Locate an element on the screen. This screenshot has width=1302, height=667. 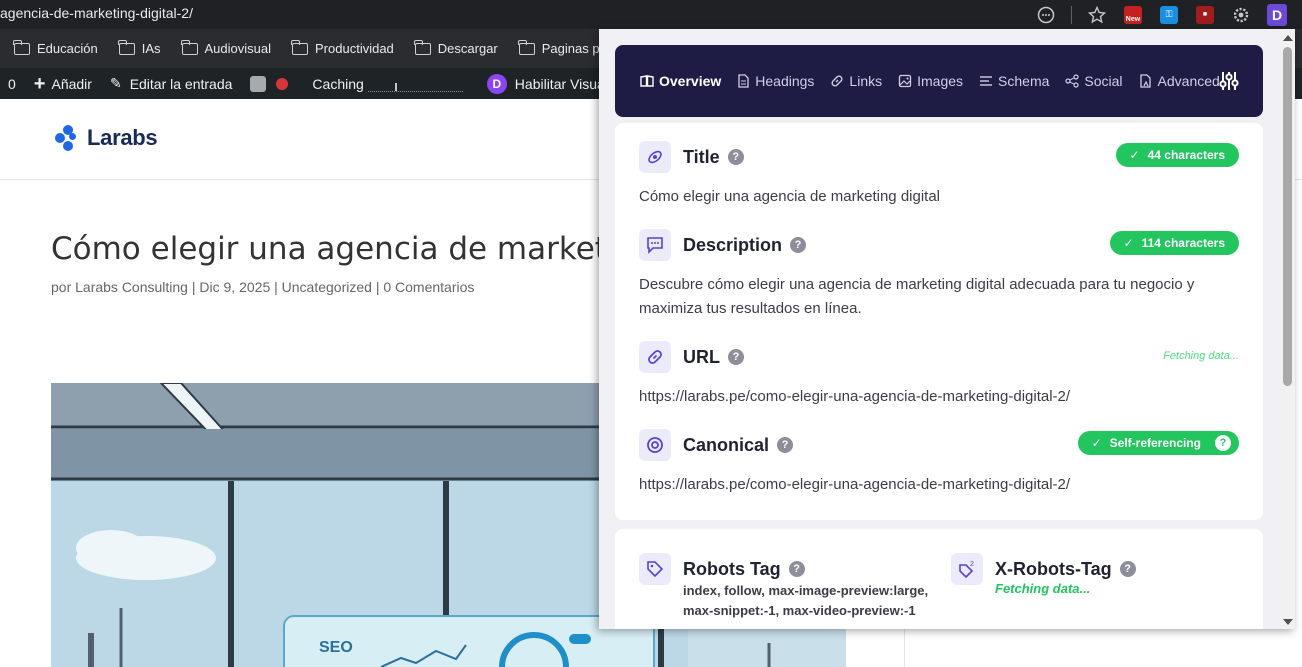
tab-images: Images is located at coordinates (930, 81).